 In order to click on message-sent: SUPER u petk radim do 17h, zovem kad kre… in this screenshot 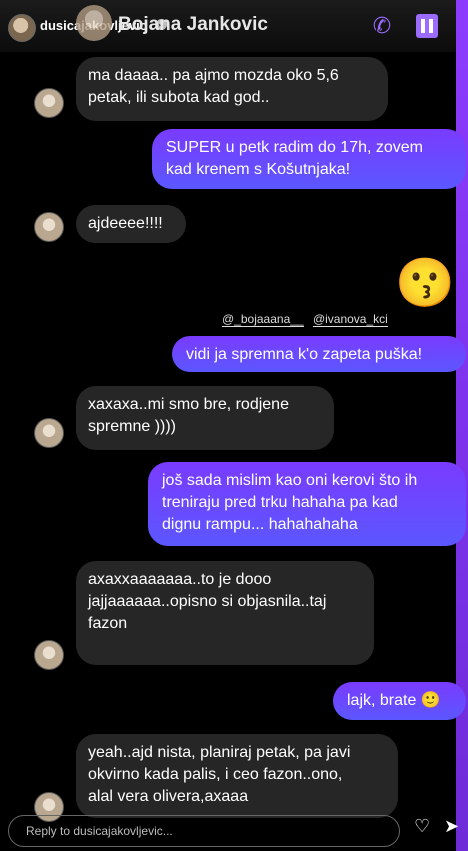, I will do `click(309, 159)`.